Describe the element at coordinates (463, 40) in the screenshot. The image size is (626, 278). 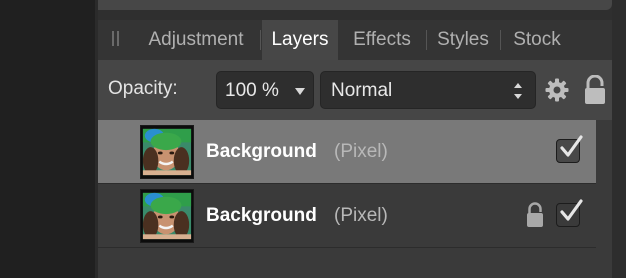
I see `tab-styles: Styles` at that location.